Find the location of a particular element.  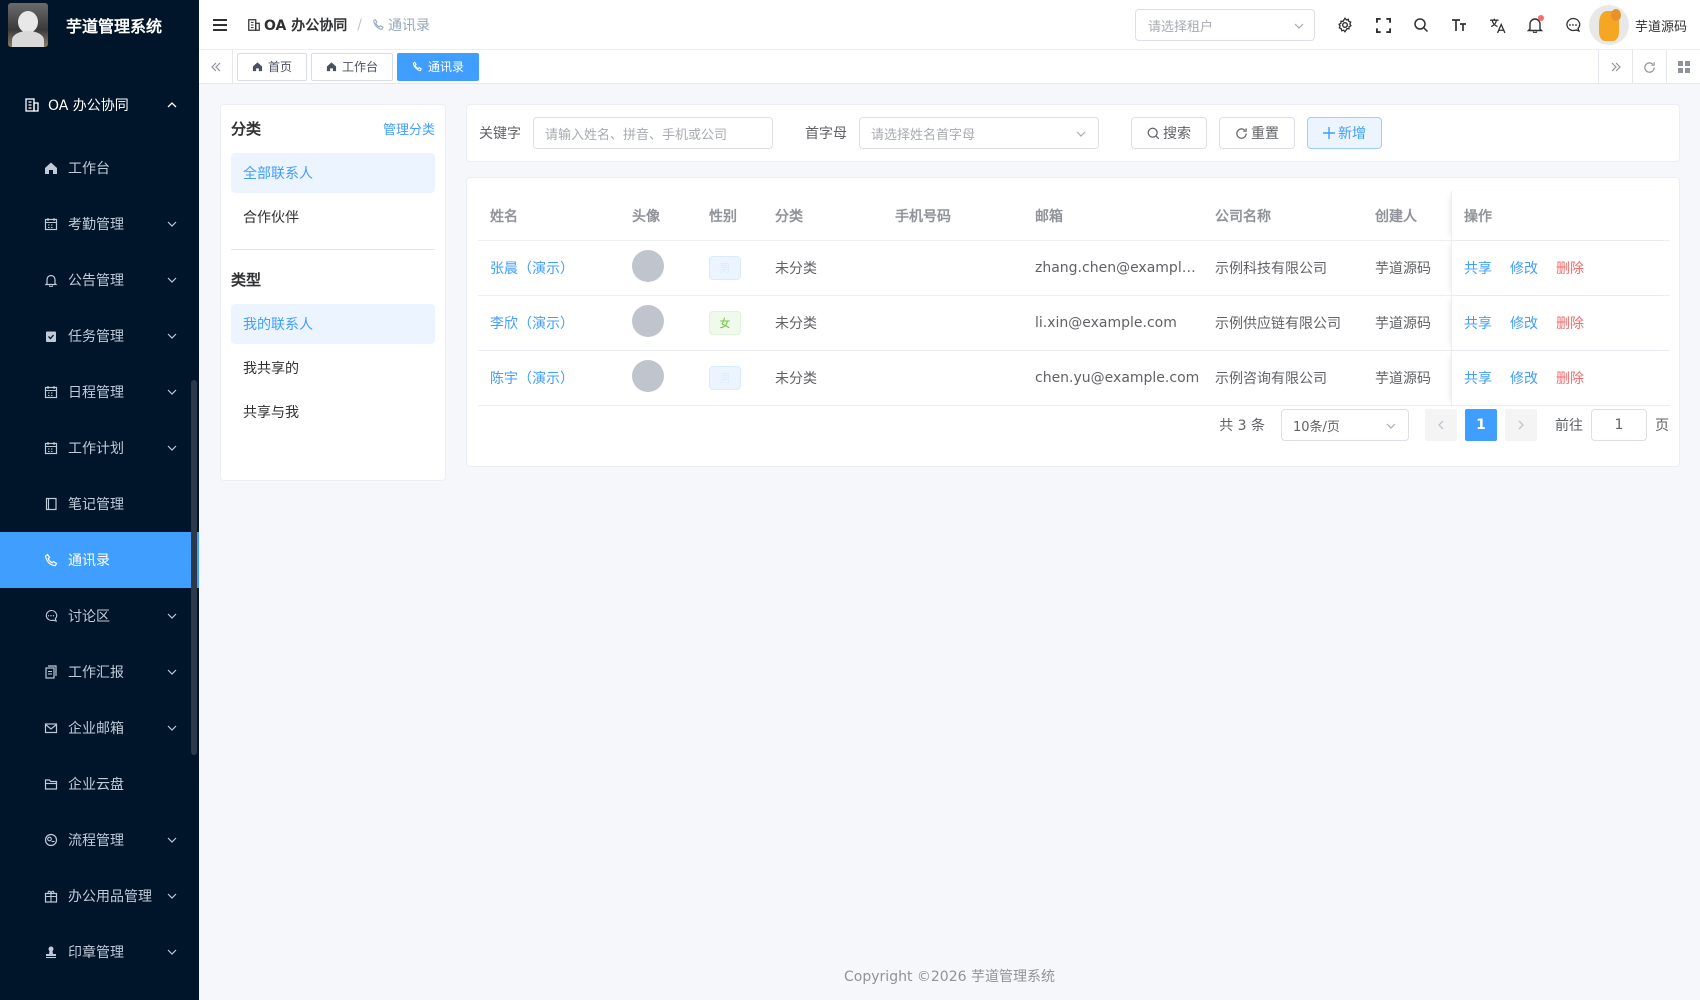

page-number-current: 1 is located at coordinates (1481, 425).